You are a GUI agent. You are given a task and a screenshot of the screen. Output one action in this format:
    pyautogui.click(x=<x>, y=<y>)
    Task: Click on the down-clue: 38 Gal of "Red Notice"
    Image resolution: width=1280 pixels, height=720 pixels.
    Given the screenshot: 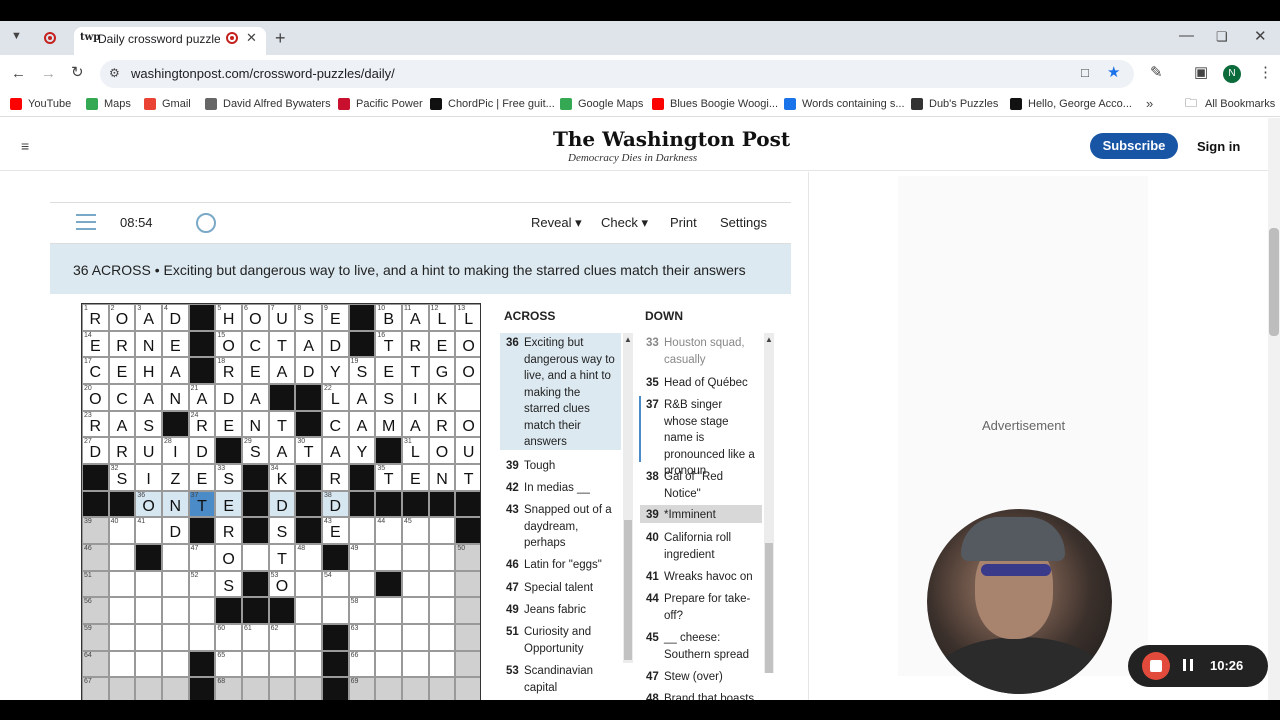 What is the action you would take?
    pyautogui.click(x=701, y=484)
    